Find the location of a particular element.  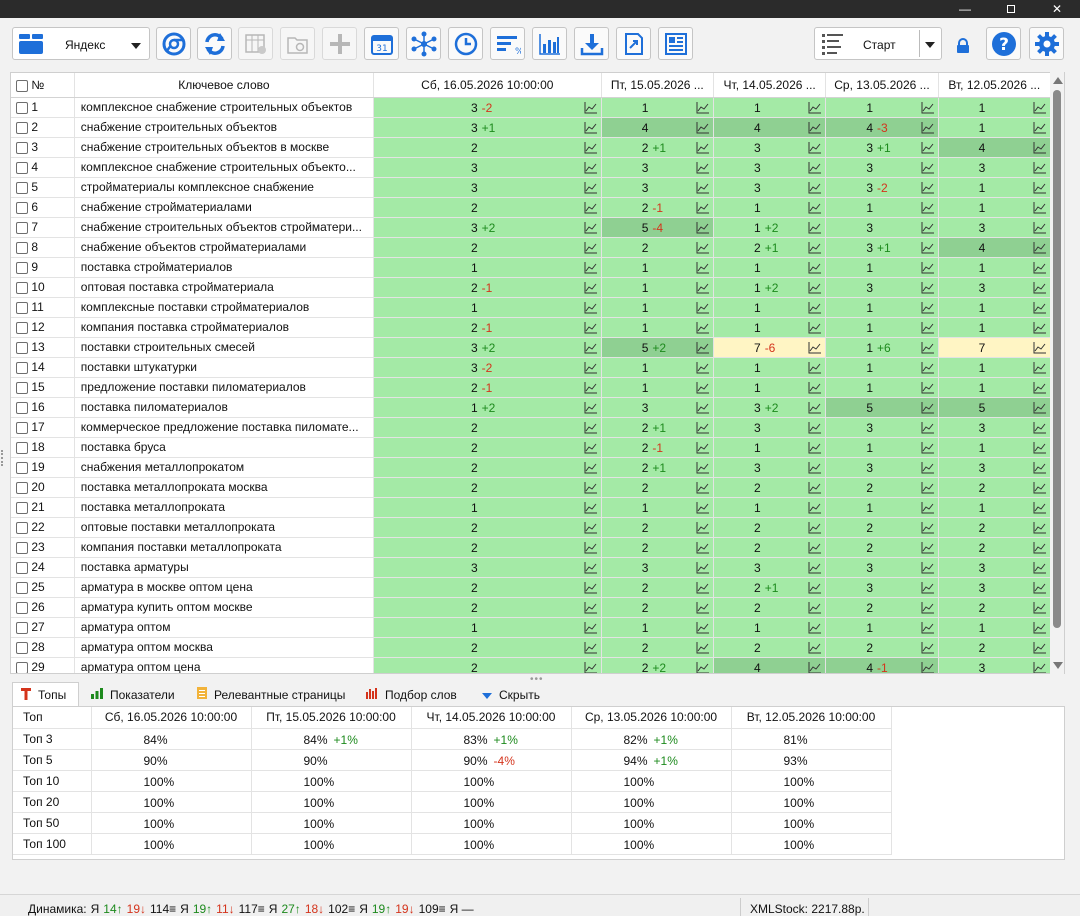

table-row: 9 поставка стройматериалов 1 1 1 1 1 is located at coordinates (531, 267).